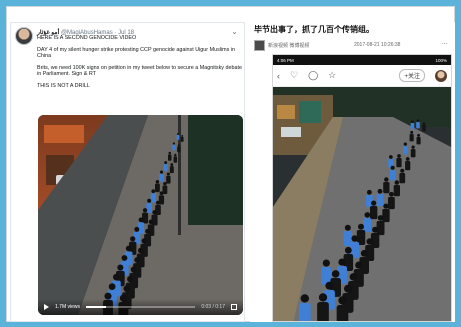 The image size is (461, 327). Describe the element at coordinates (444, 44) in the screenshot. I see `more-icon: ⋯` at that location.